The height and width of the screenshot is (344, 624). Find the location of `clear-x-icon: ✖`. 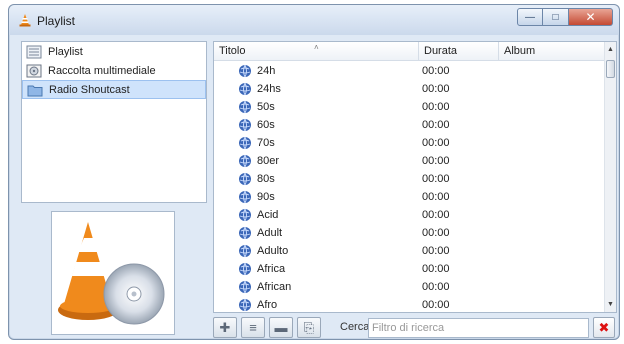

clear-x-icon: ✖ is located at coordinates (604, 327).